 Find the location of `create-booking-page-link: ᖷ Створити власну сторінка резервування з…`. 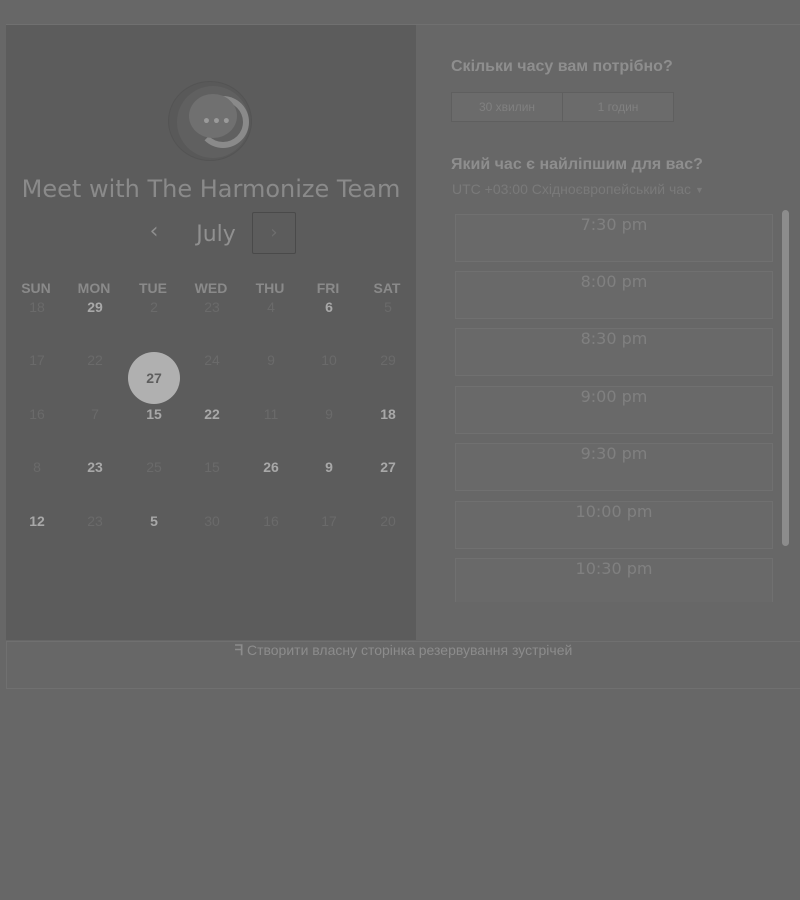

create-booking-page-link: ᖷ Створити власну сторінка резервування з… is located at coordinates (403, 665).